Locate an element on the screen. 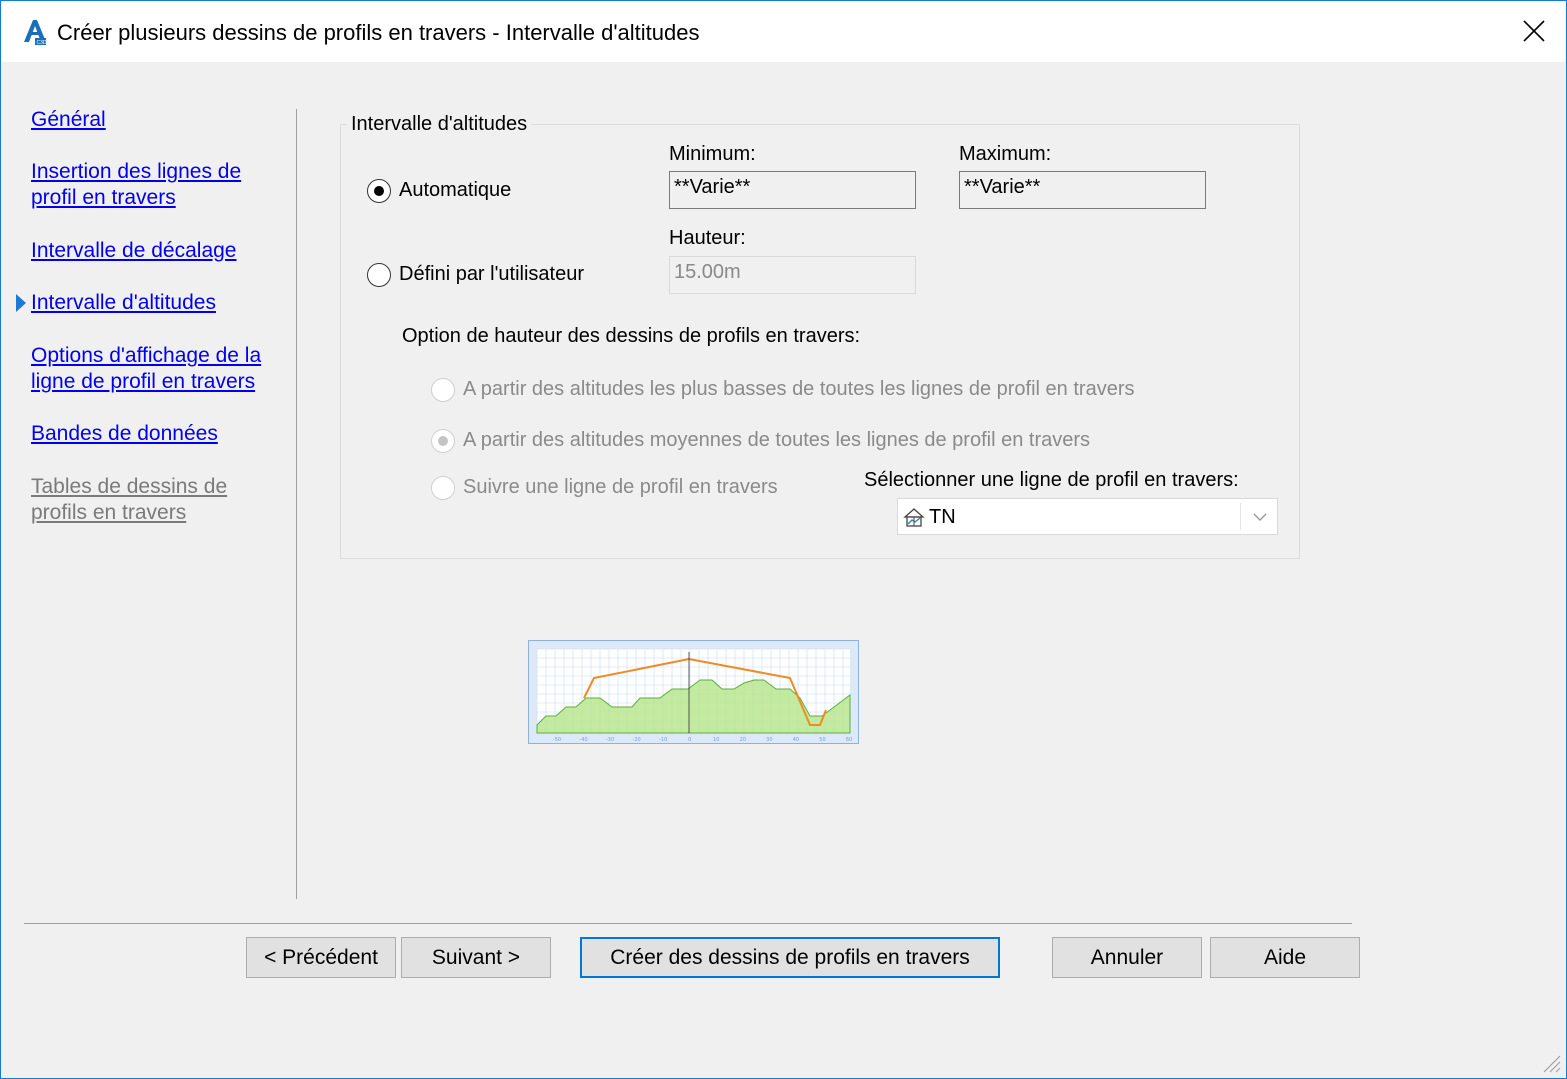  nav-item-tables: Tables de dessins de profils en travers is located at coordinates (129, 499).